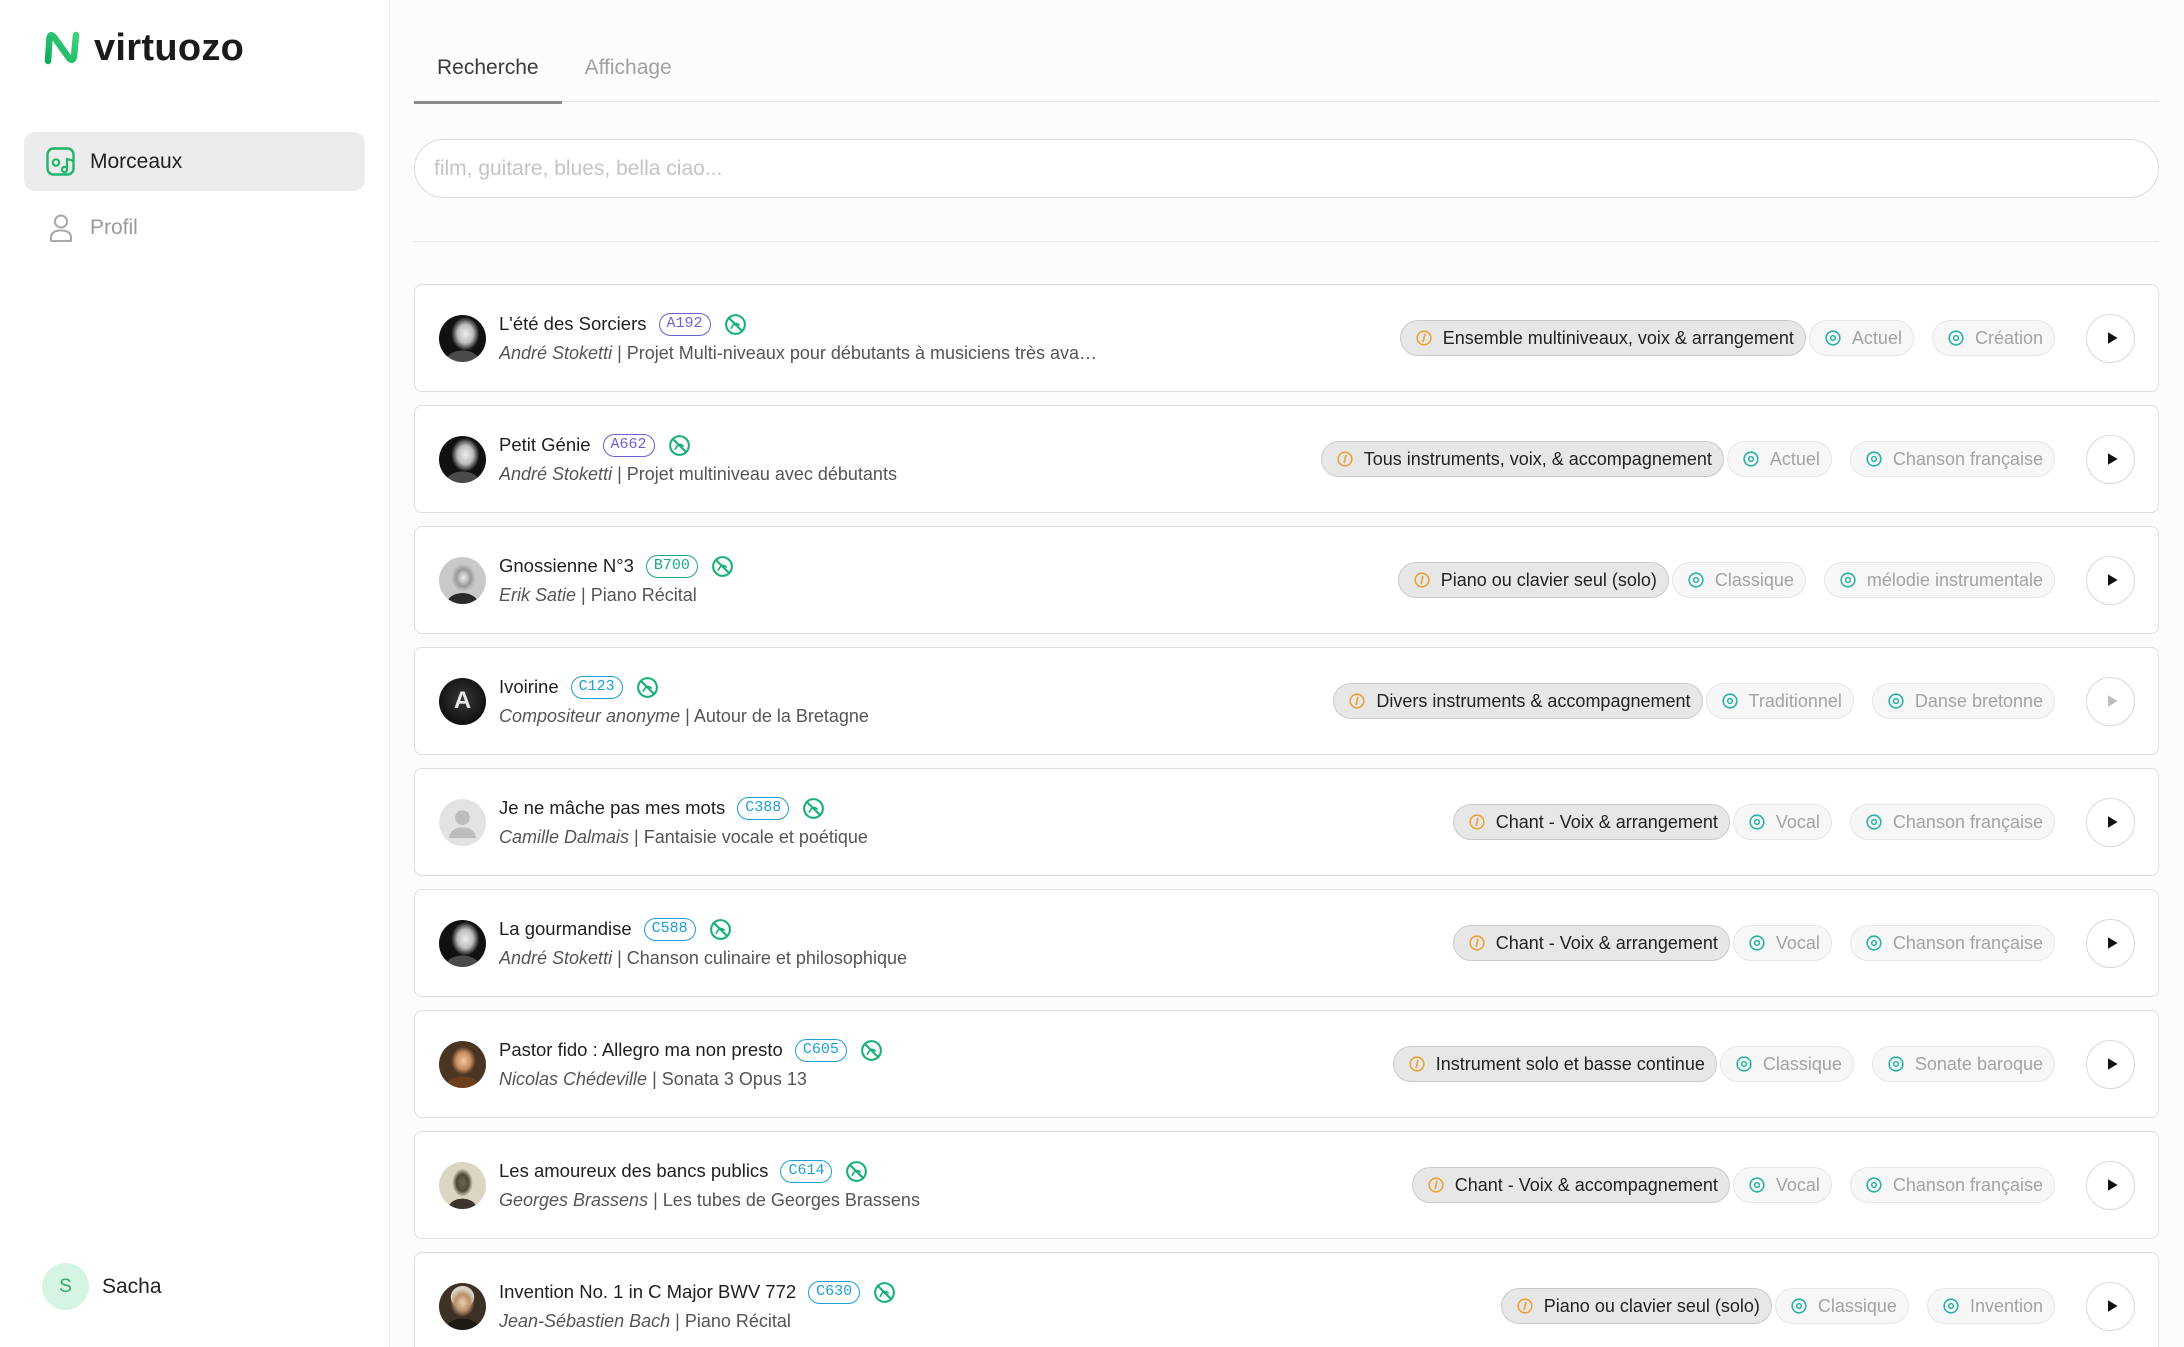 This screenshot has height=1347, width=2184. What do you see at coordinates (628, 76) in the screenshot?
I see `tab-affichage: Affichage` at bounding box center [628, 76].